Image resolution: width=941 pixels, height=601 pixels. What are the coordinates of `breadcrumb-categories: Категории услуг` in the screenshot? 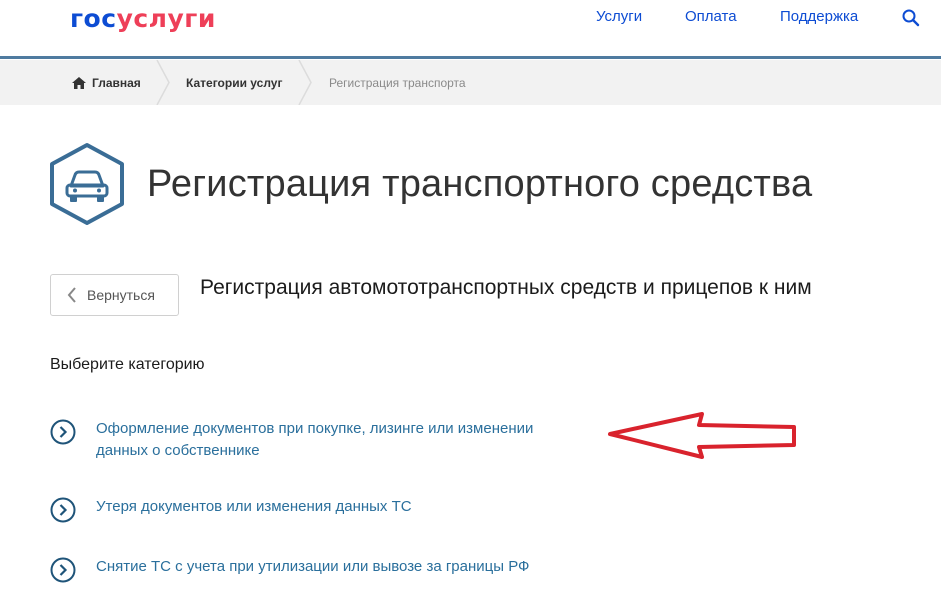 It's located at (234, 83).